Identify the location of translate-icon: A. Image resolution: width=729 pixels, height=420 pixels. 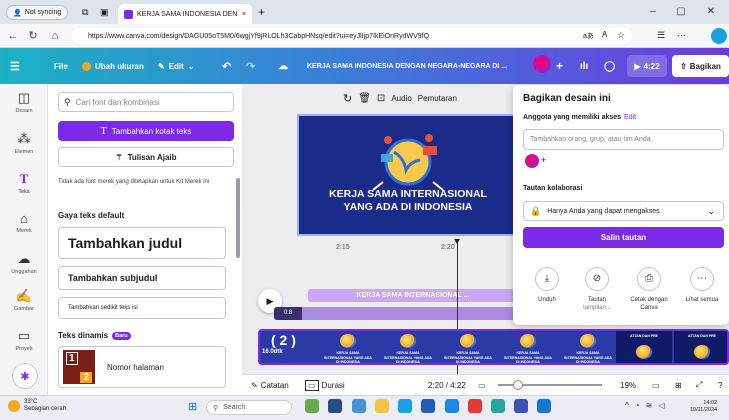
(604, 34).